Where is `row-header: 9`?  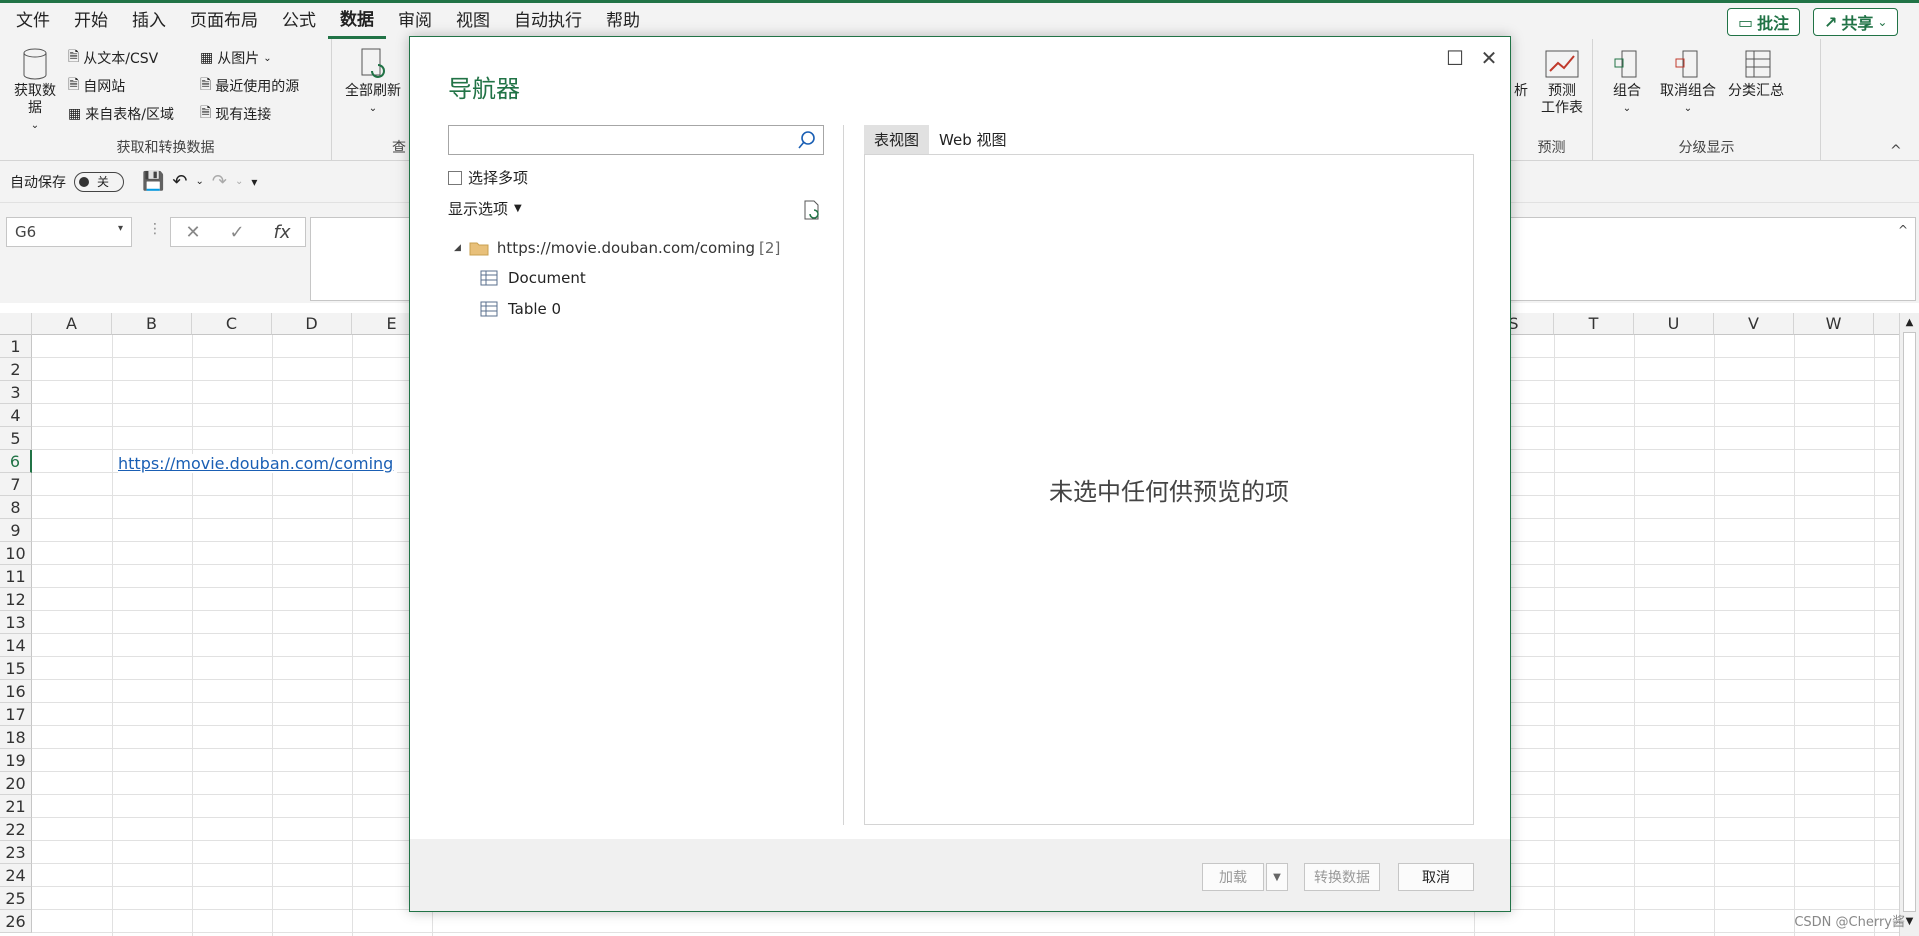 row-header: 9 is located at coordinates (16, 530).